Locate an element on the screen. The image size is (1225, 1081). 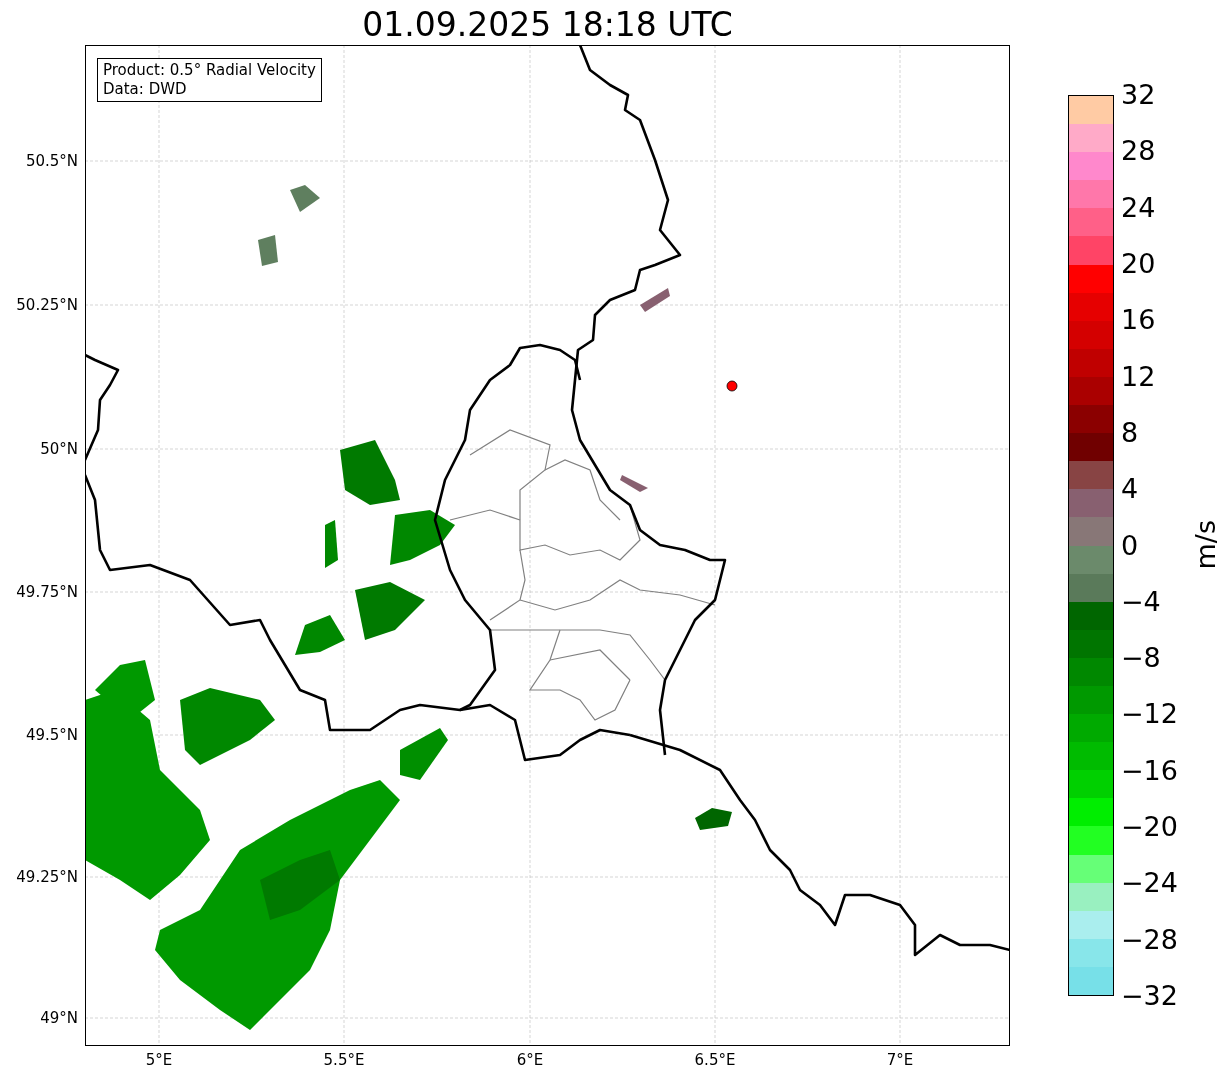
colorbar-tick-label: 20 is located at coordinates (1138, 263).